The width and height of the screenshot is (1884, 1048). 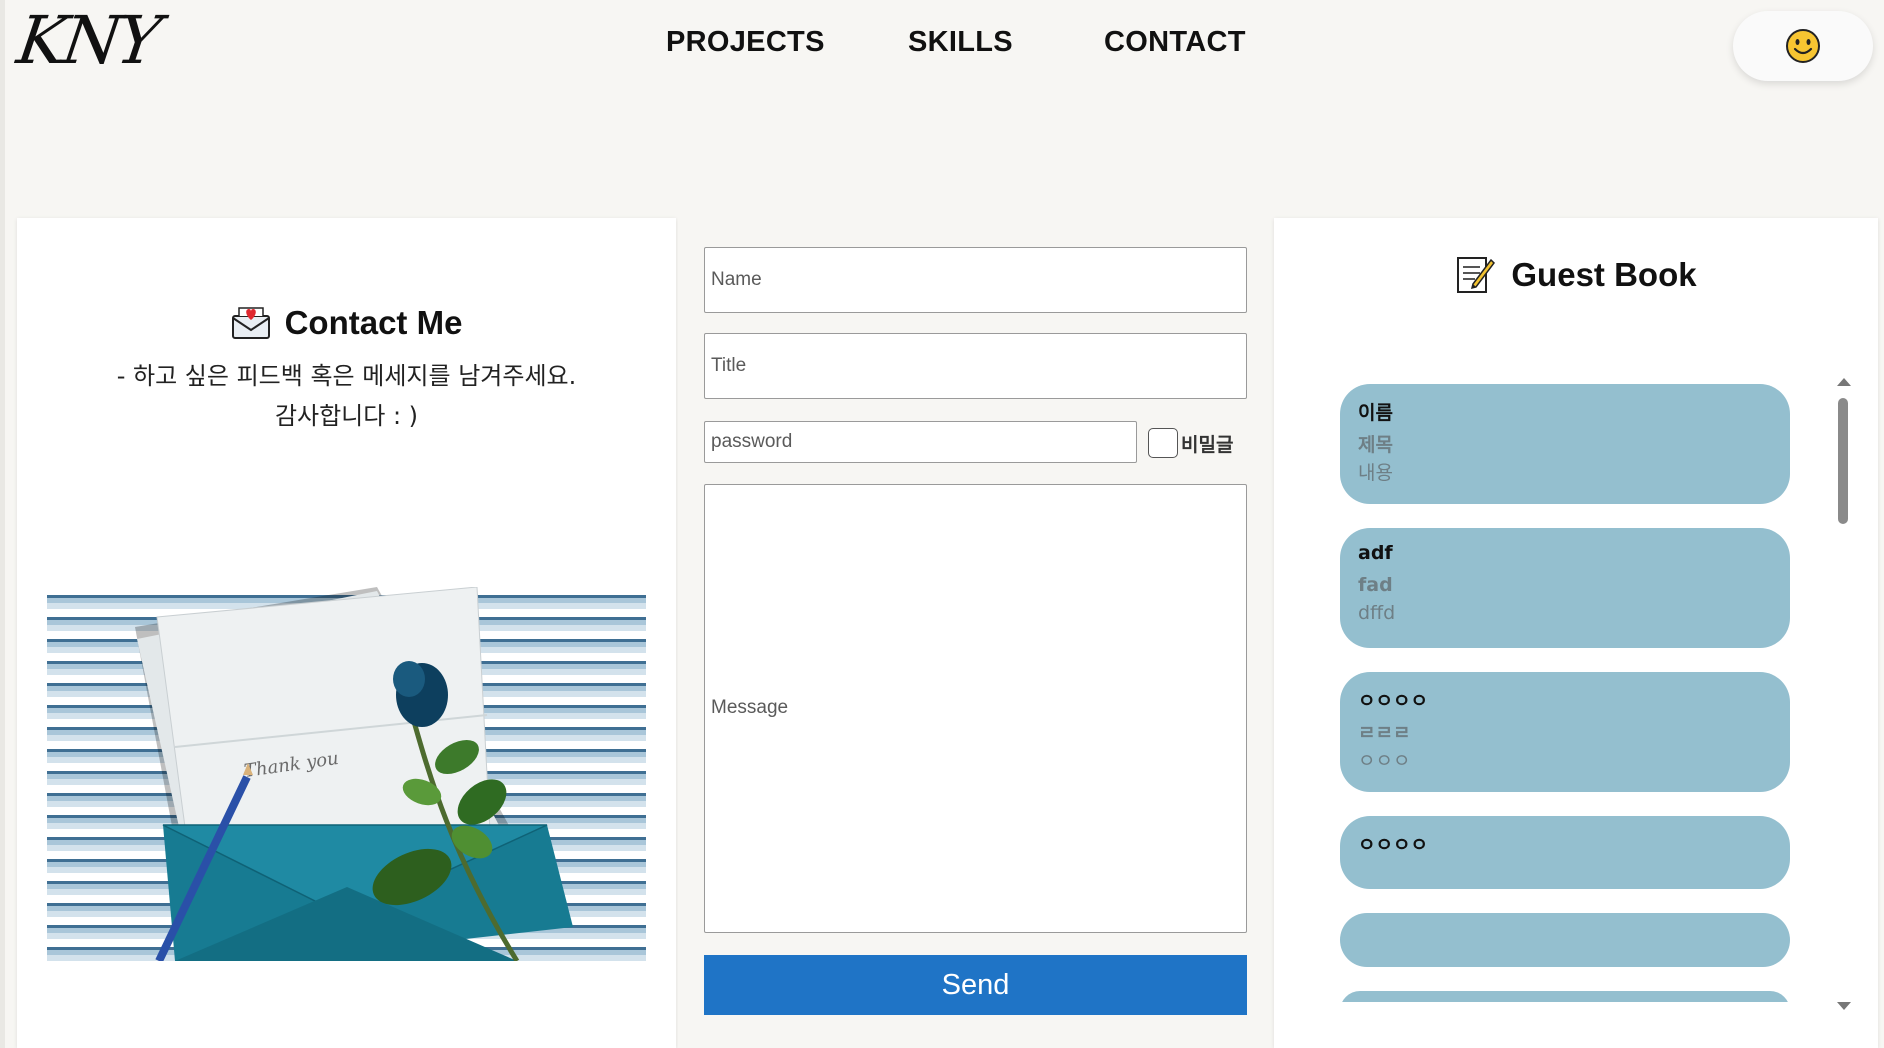 What do you see at coordinates (1565, 732) in the screenshot?
I see `guestbook-entry: ㅇㅇㅇㅇ ㄹㄹㄹ ㅇㅇㅇ` at bounding box center [1565, 732].